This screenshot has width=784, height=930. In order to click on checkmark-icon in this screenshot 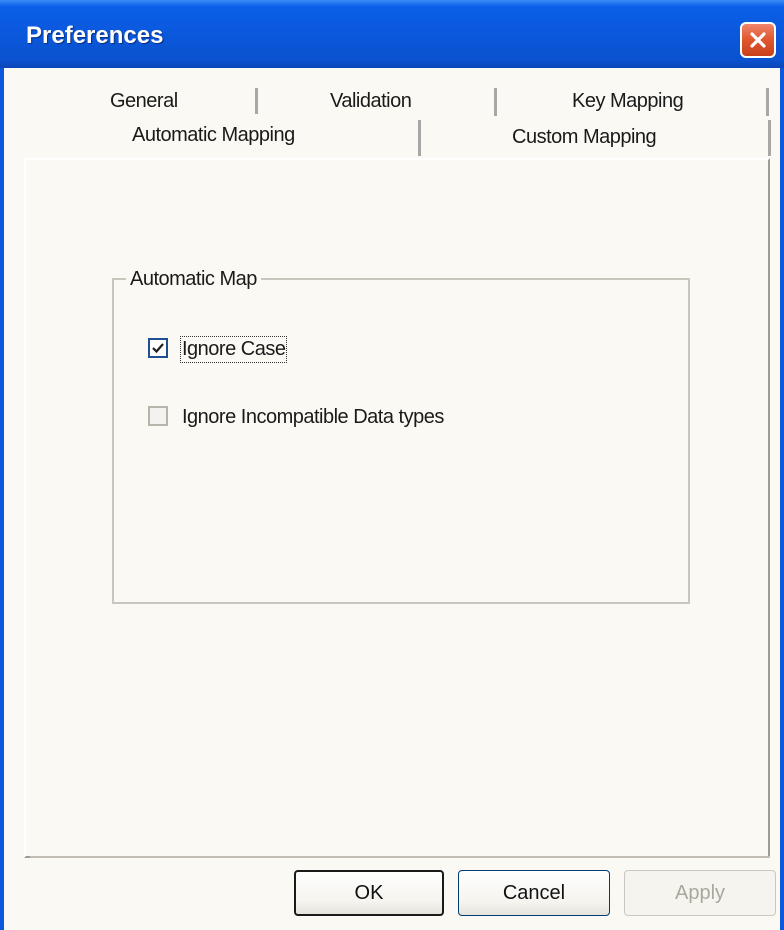, I will do `click(158, 348)`.